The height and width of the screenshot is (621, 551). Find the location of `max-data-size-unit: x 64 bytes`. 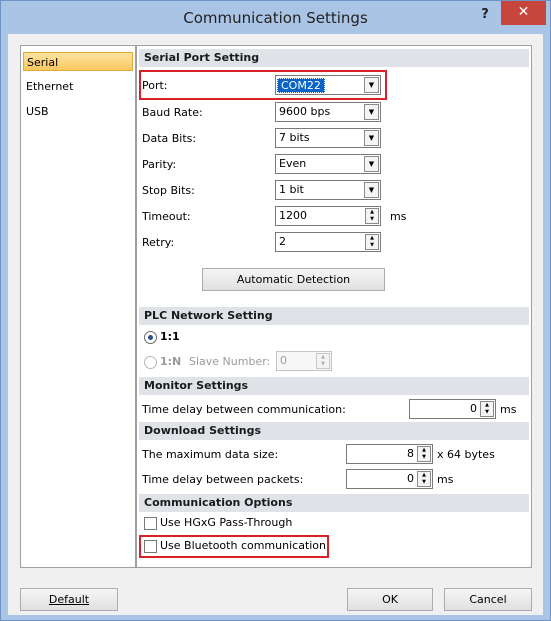

max-data-size-unit: x 64 bytes is located at coordinates (466, 454).